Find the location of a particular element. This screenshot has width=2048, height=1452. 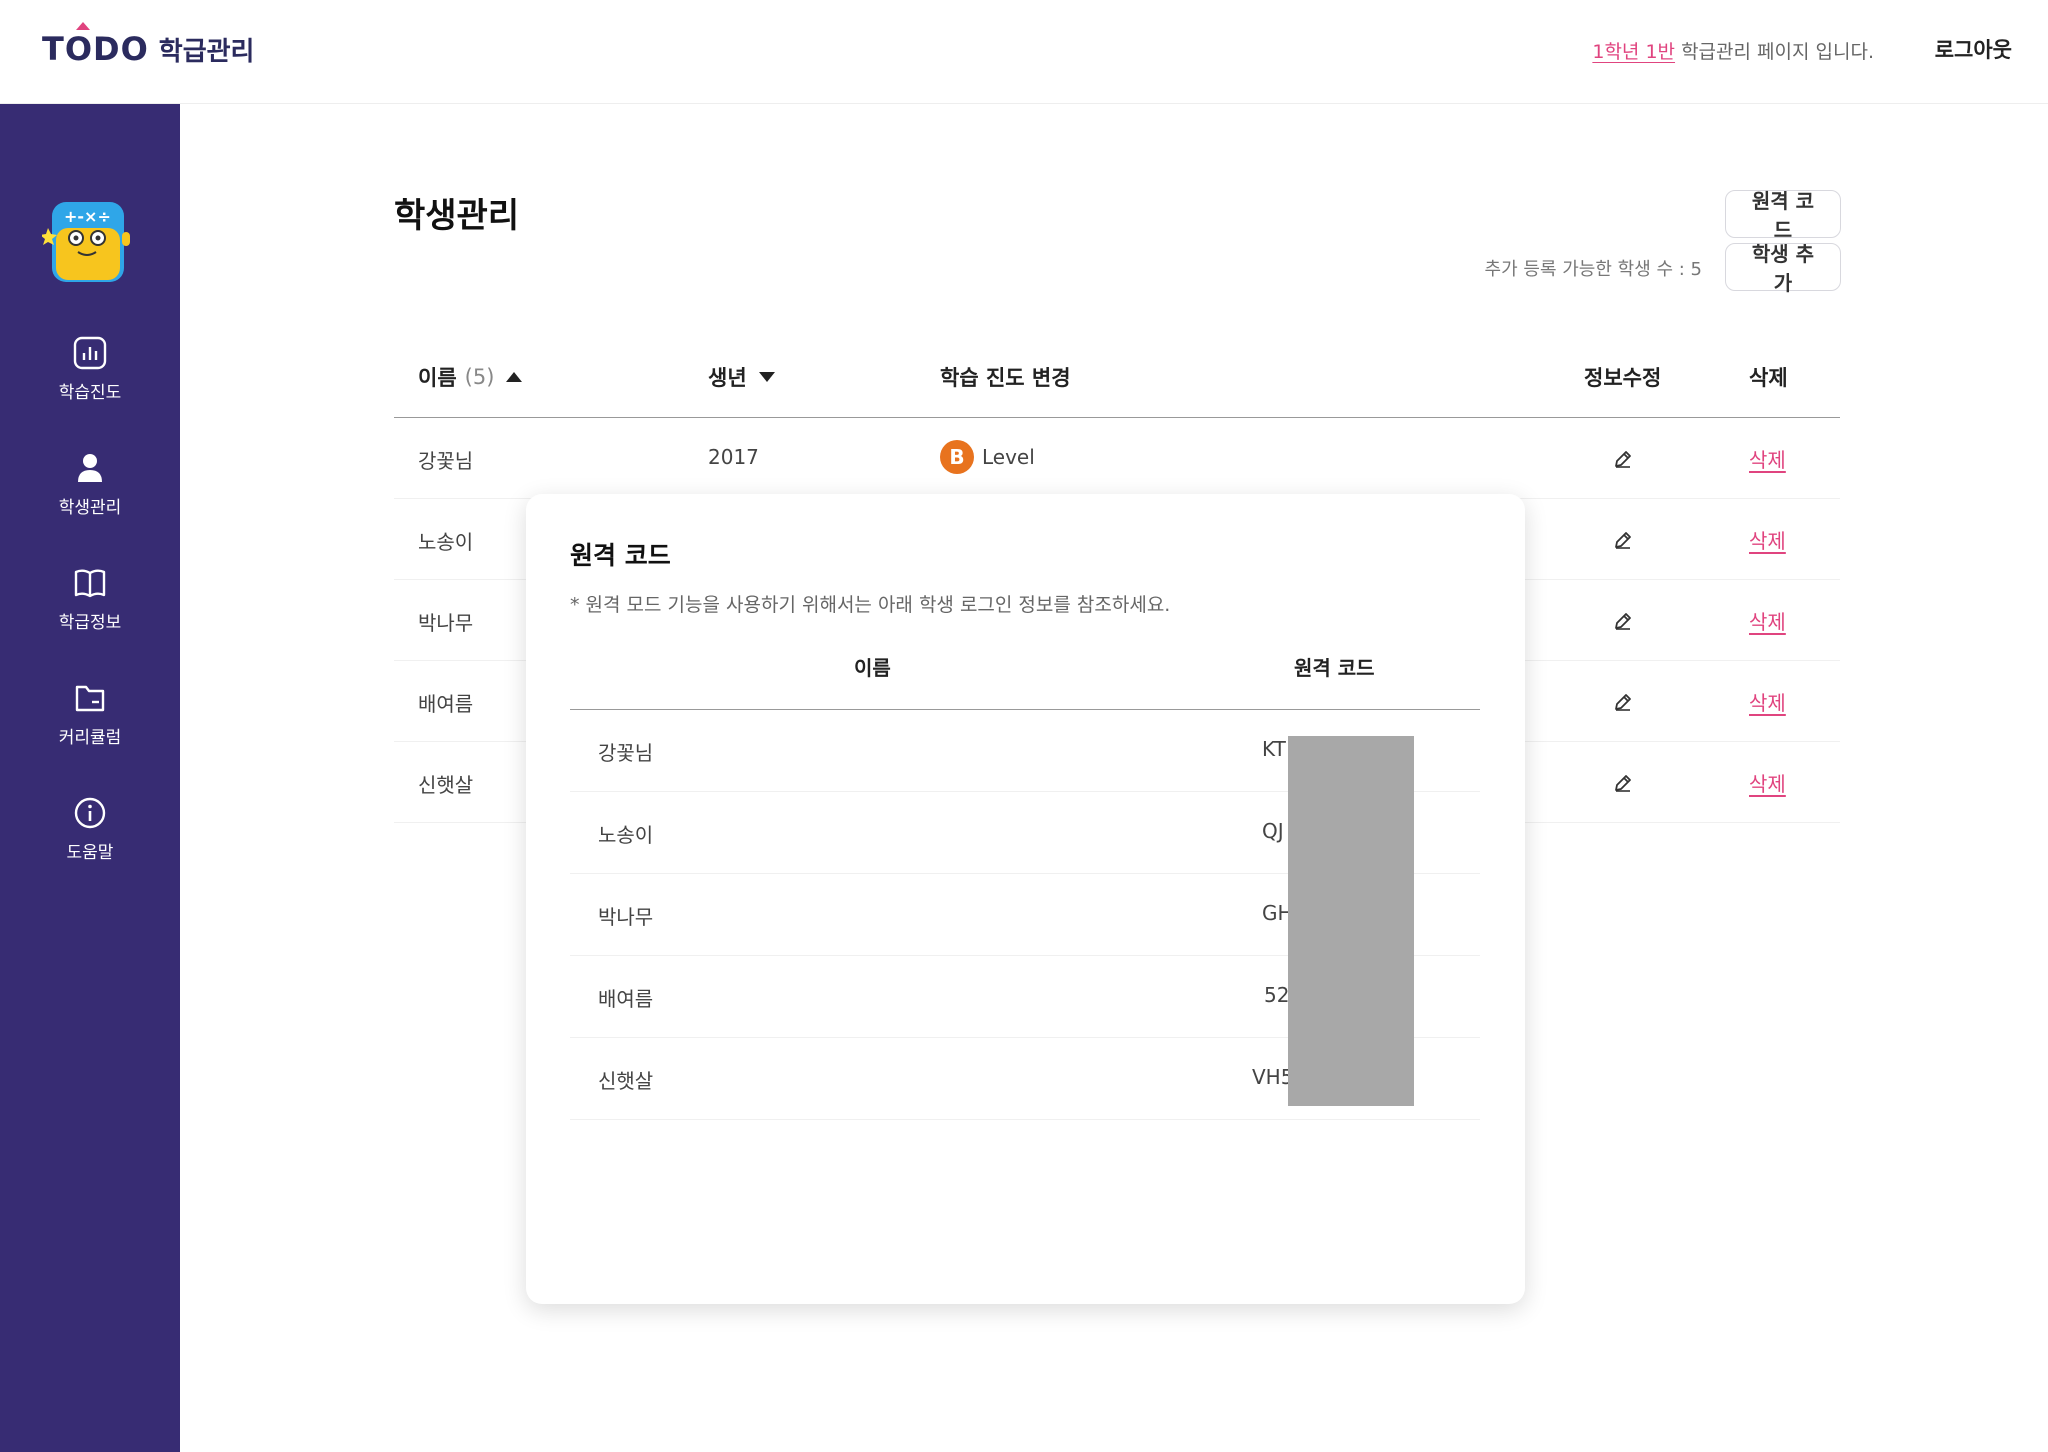

sidebar-item-label: 학급정보 is located at coordinates (90, 623).